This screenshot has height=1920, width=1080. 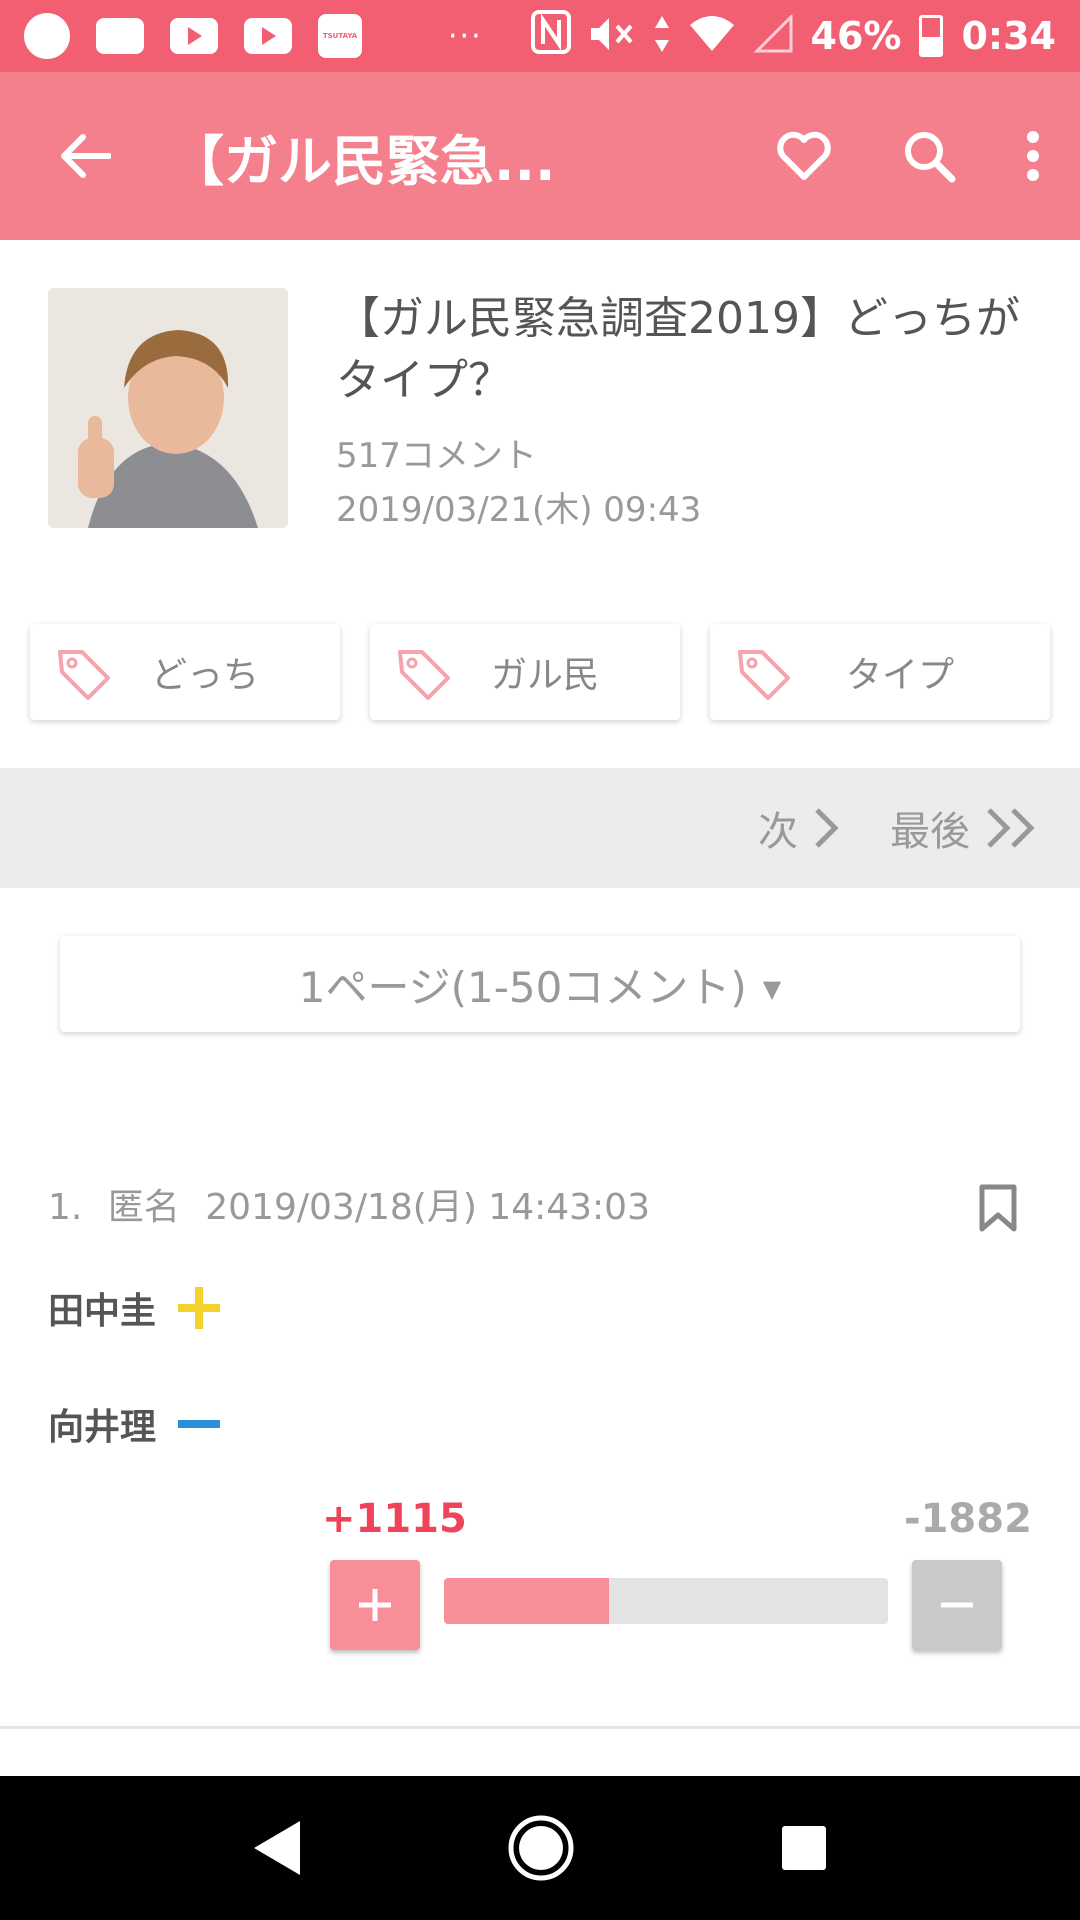 I want to click on last-page-button: 最後, so click(x=964, y=828).